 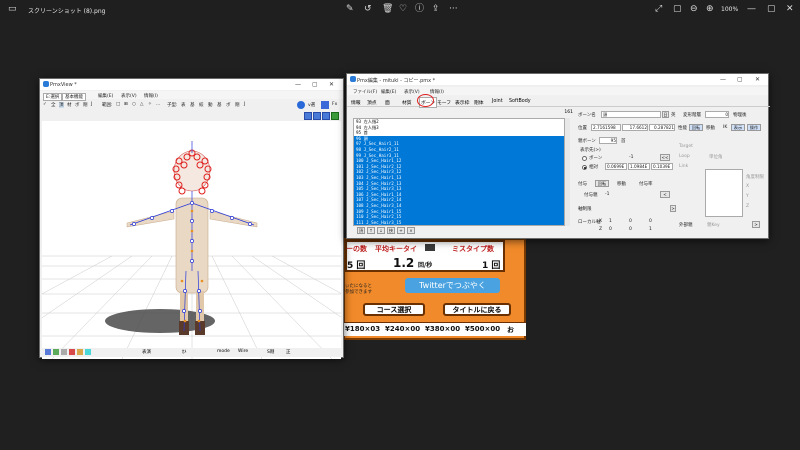 I want to click on grant-move-toggle: 移動, so click(x=621, y=184).